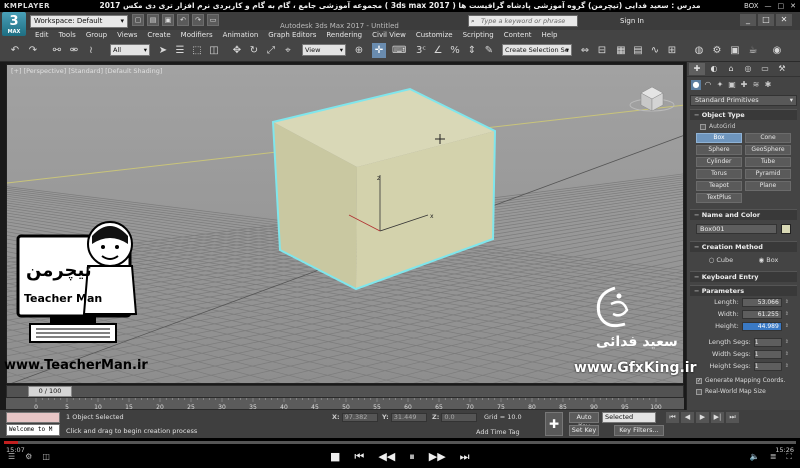  Describe the element at coordinates (786, 229) in the screenshot. I see `object-color-swatch` at that location.